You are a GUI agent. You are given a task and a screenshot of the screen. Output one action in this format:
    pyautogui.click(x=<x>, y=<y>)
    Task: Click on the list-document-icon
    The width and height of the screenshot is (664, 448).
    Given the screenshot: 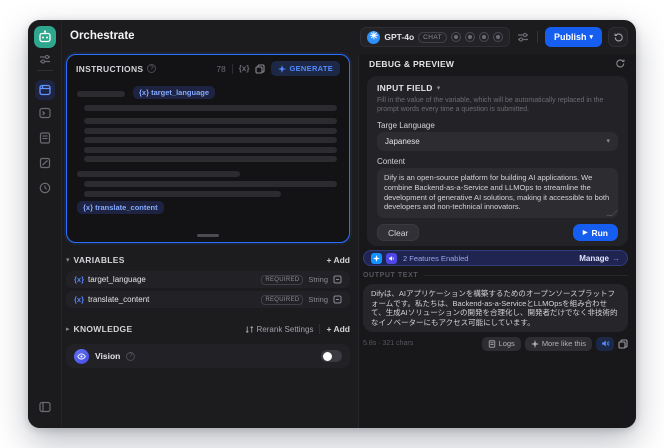 What is the action you would take?
    pyautogui.click(x=45, y=138)
    